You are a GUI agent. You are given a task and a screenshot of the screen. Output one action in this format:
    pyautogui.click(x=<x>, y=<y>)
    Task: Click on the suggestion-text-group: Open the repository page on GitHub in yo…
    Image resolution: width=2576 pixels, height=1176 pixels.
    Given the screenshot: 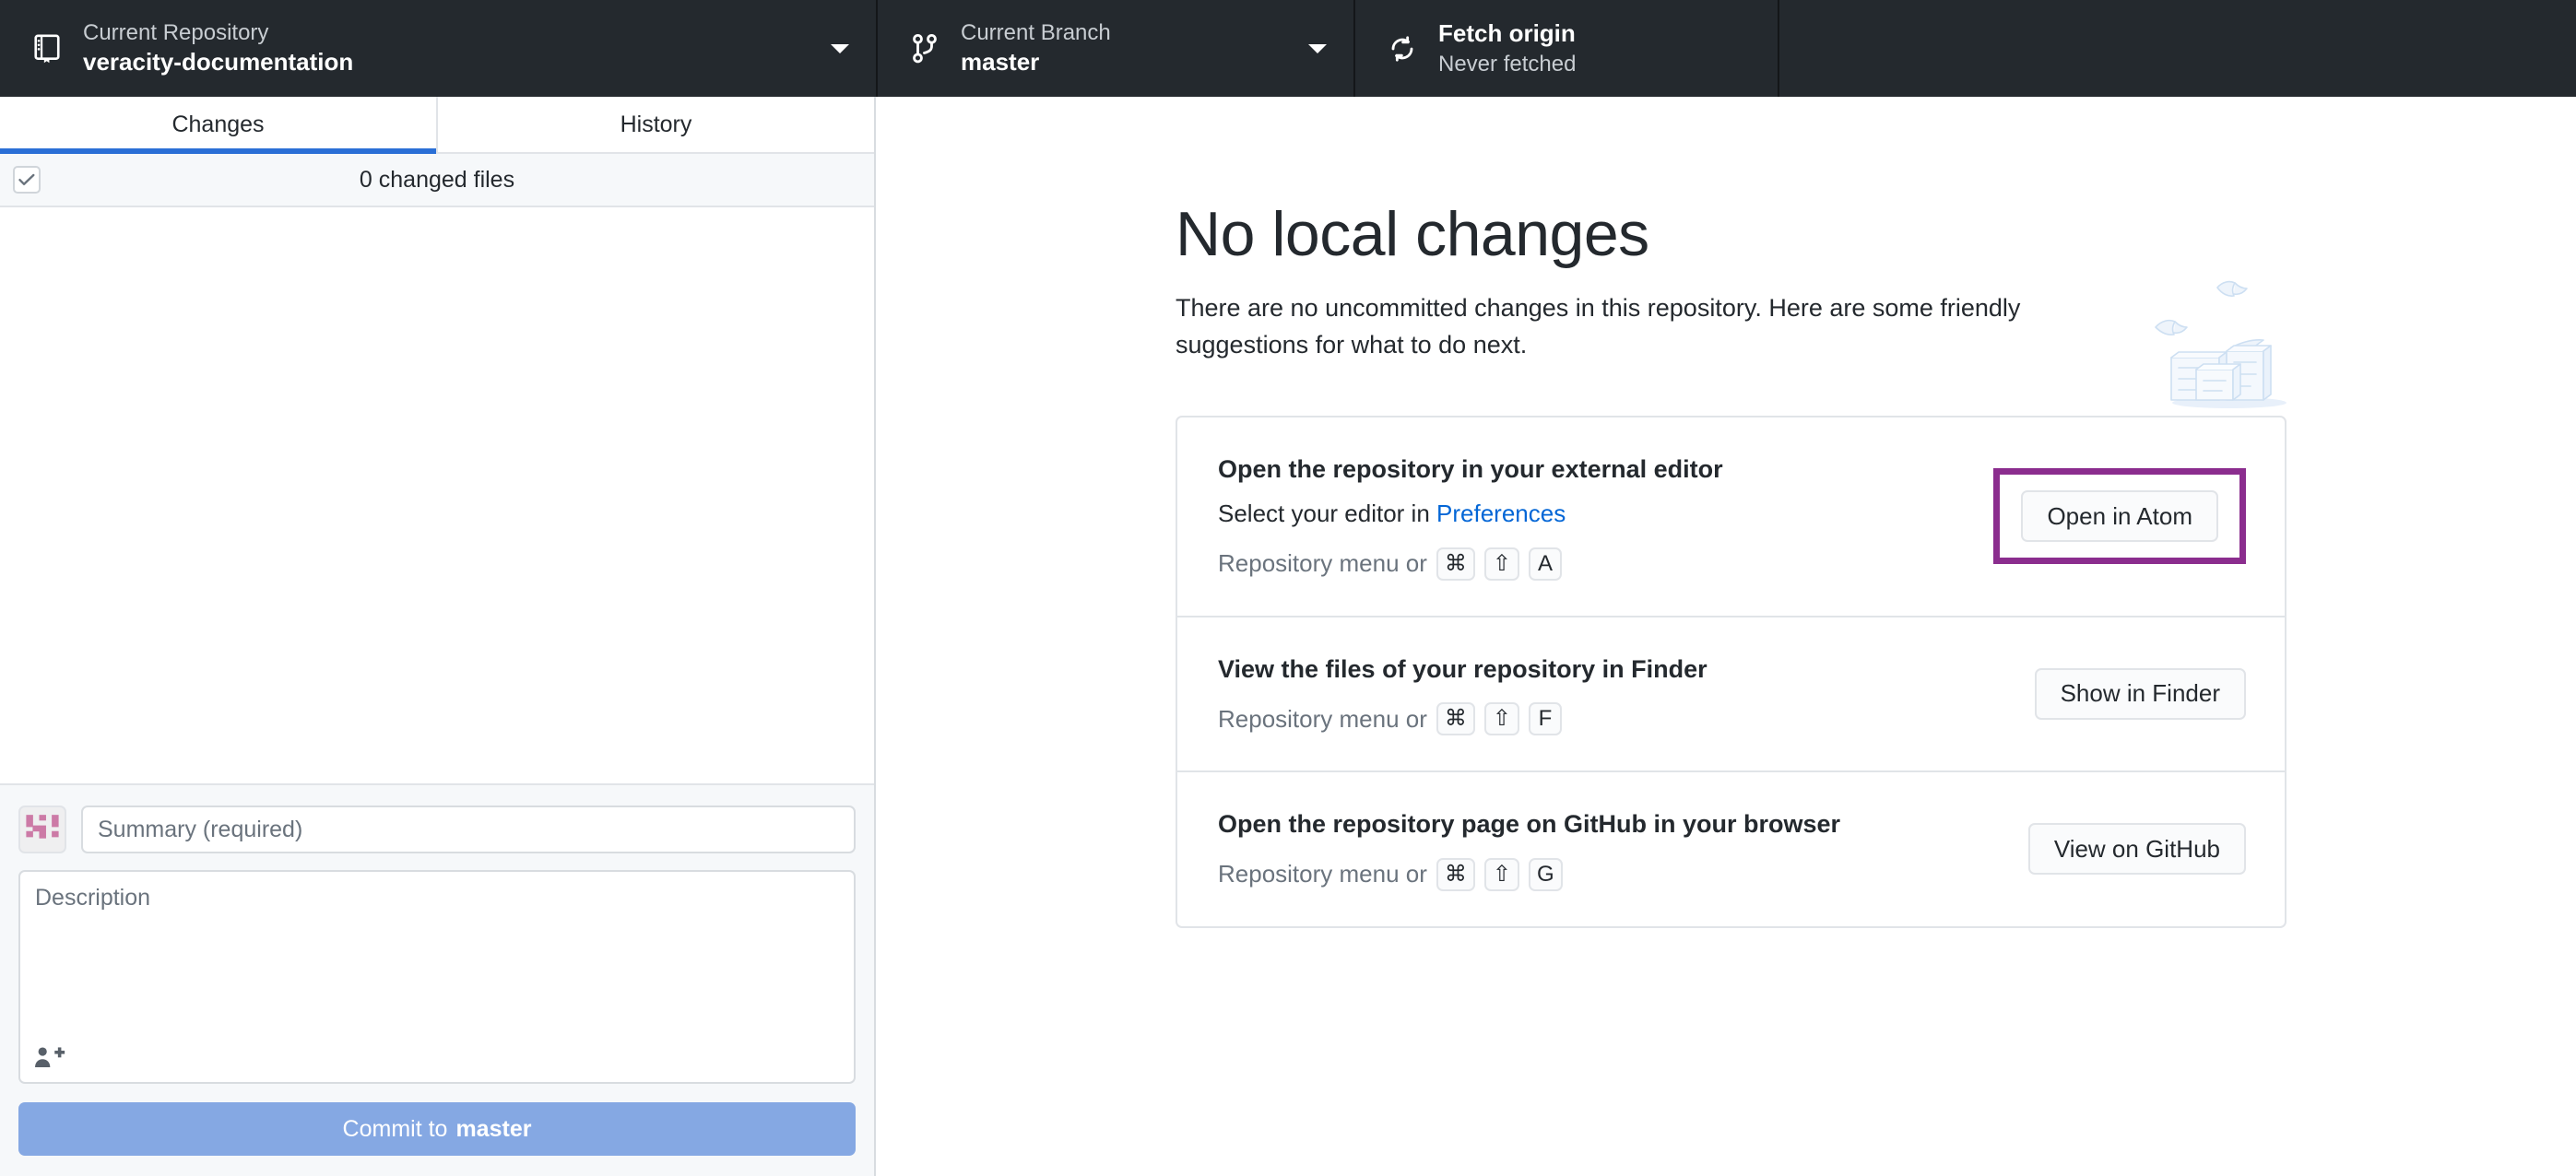 What is the action you would take?
    pyautogui.click(x=1529, y=849)
    